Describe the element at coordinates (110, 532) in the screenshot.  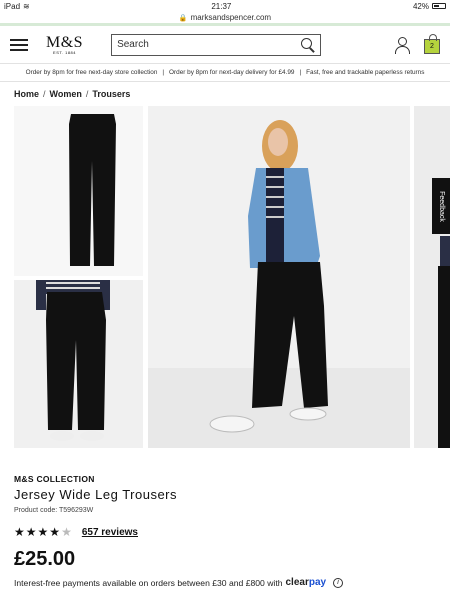
I see `reviews-link: 657 reviews` at that location.